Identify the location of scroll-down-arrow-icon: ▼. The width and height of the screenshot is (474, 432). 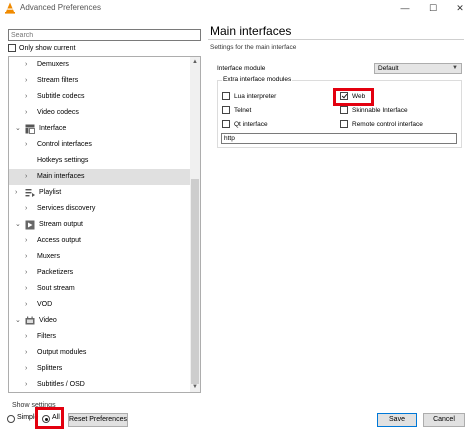
(195, 387).